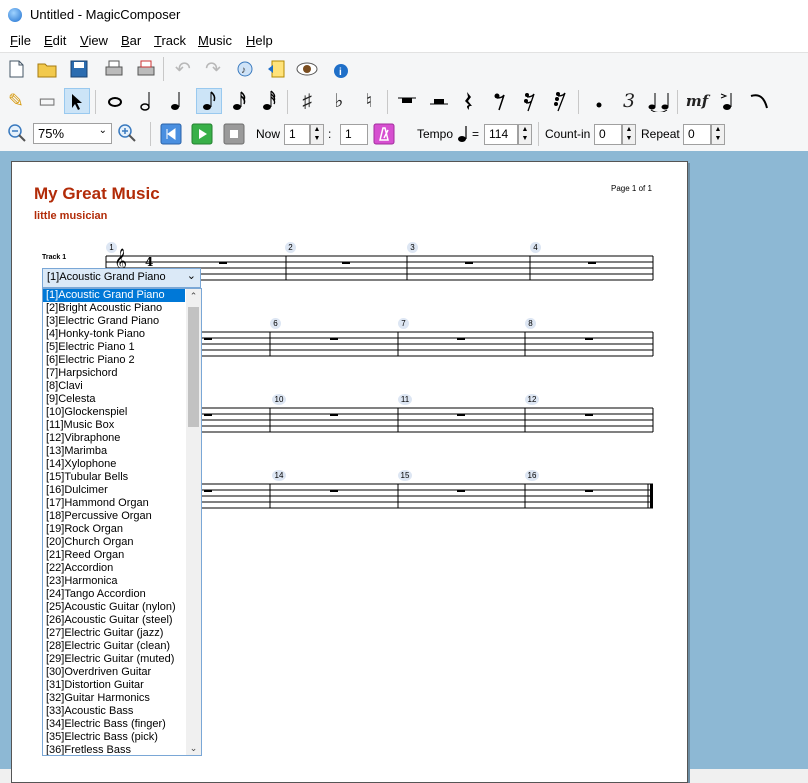 The image size is (808, 783). I want to click on instrument-option: [9]Celesta, so click(122, 399).